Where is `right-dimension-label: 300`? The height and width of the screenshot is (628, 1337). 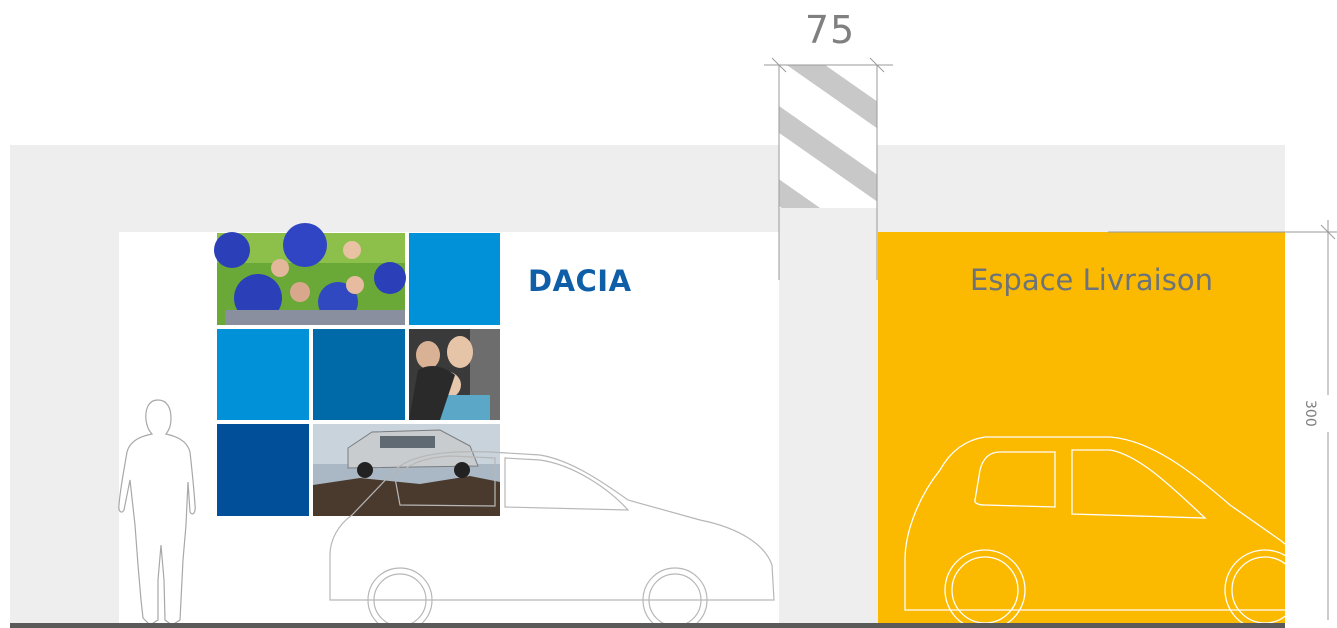 right-dimension-label: 300 is located at coordinates (1310, 413).